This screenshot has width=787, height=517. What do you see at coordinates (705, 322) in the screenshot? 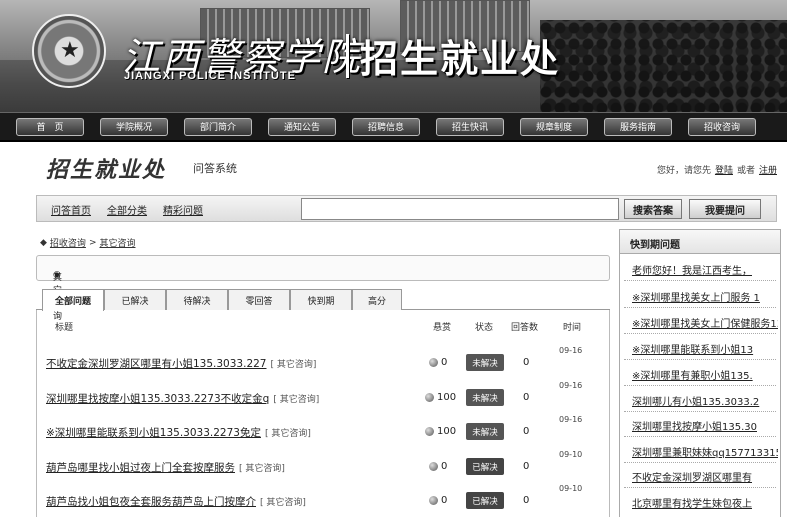
I see `hot-question-link: ※深圳哪里找美女上门保健服务13` at bounding box center [705, 322].